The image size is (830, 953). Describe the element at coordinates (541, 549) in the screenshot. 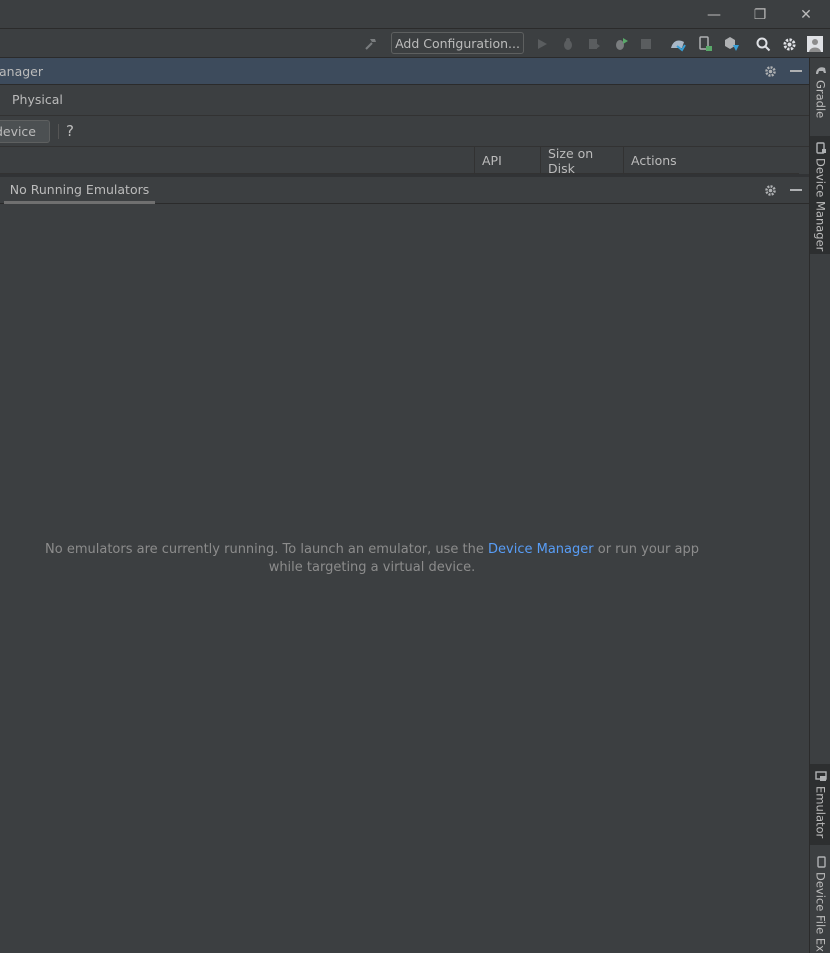

I see `device-manager-link: Device Manager` at that location.